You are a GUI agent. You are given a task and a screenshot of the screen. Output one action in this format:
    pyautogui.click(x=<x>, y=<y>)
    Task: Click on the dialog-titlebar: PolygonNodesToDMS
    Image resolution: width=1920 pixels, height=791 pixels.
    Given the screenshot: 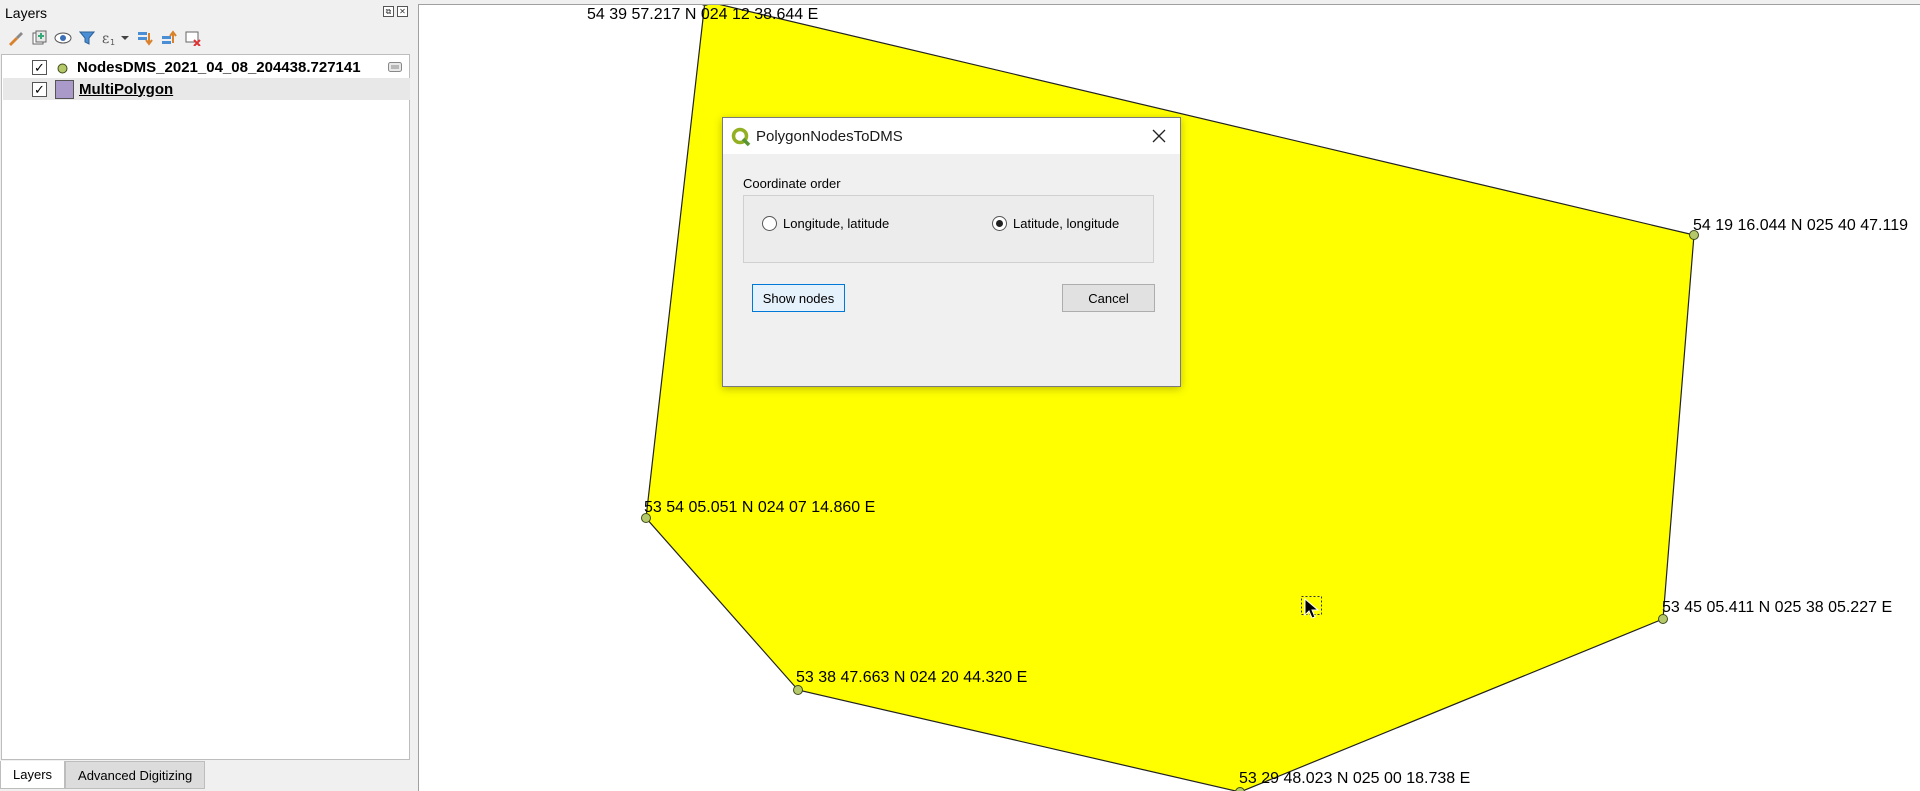 What is the action you would take?
    pyautogui.click(x=951, y=136)
    